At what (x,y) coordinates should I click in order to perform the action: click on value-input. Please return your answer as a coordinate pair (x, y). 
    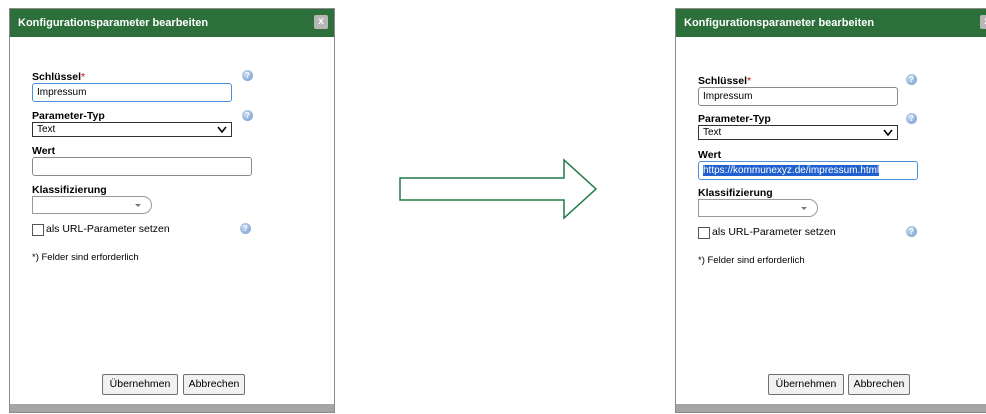
    Looking at the image, I should click on (142, 166).